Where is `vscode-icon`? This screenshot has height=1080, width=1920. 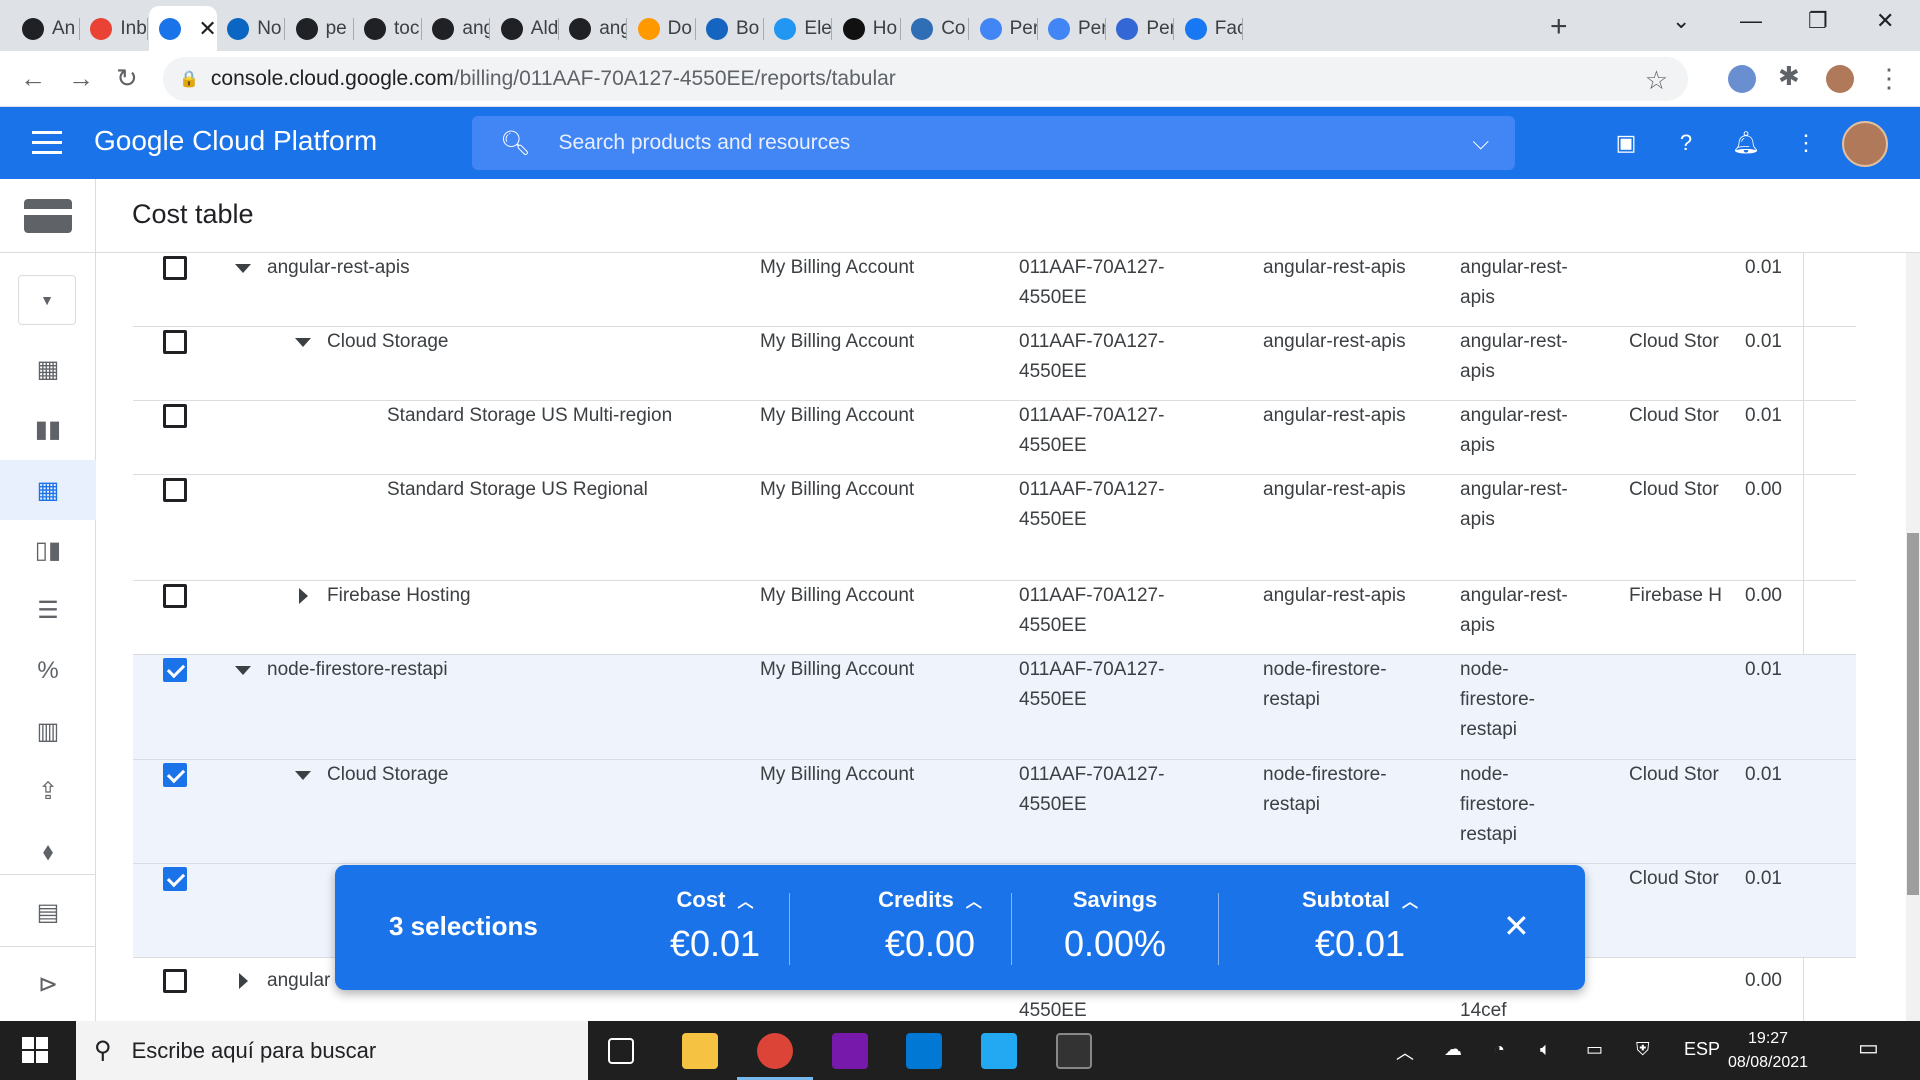 vscode-icon is located at coordinates (999, 1051).